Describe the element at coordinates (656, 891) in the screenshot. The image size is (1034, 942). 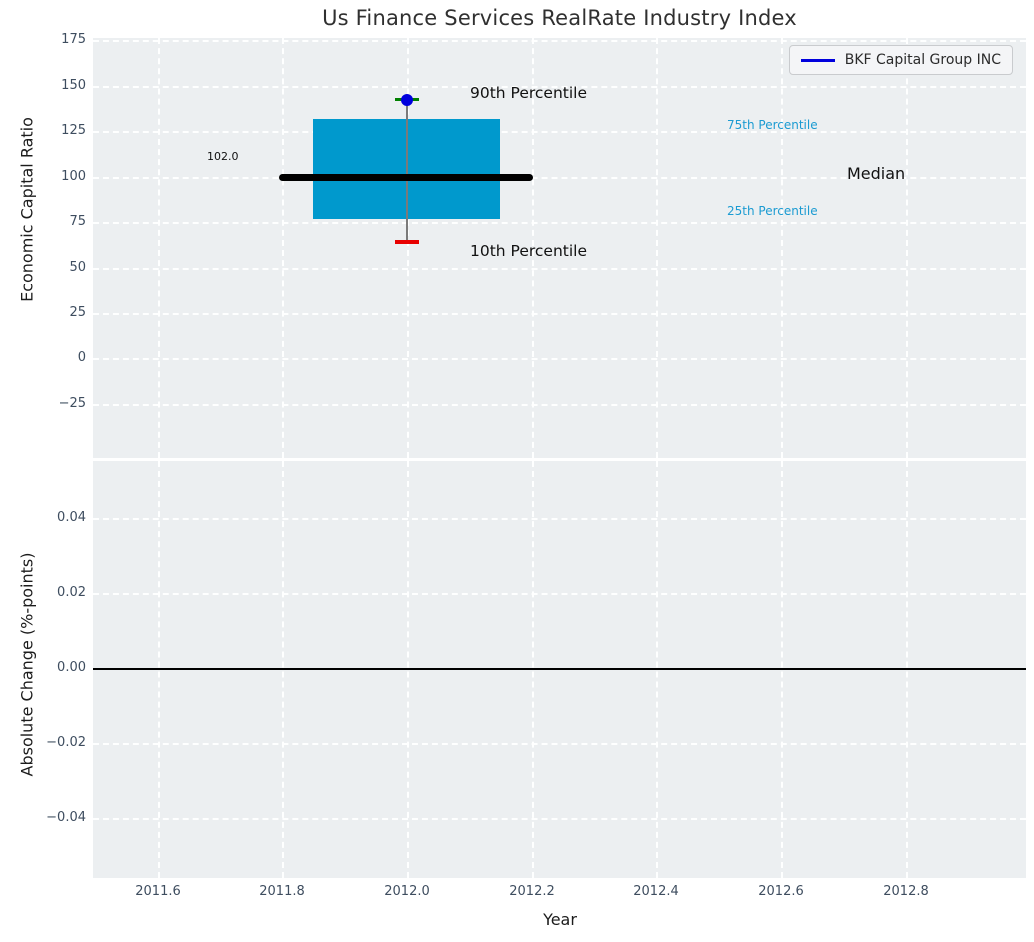
I see `x-tick-label: 2012.4` at that location.